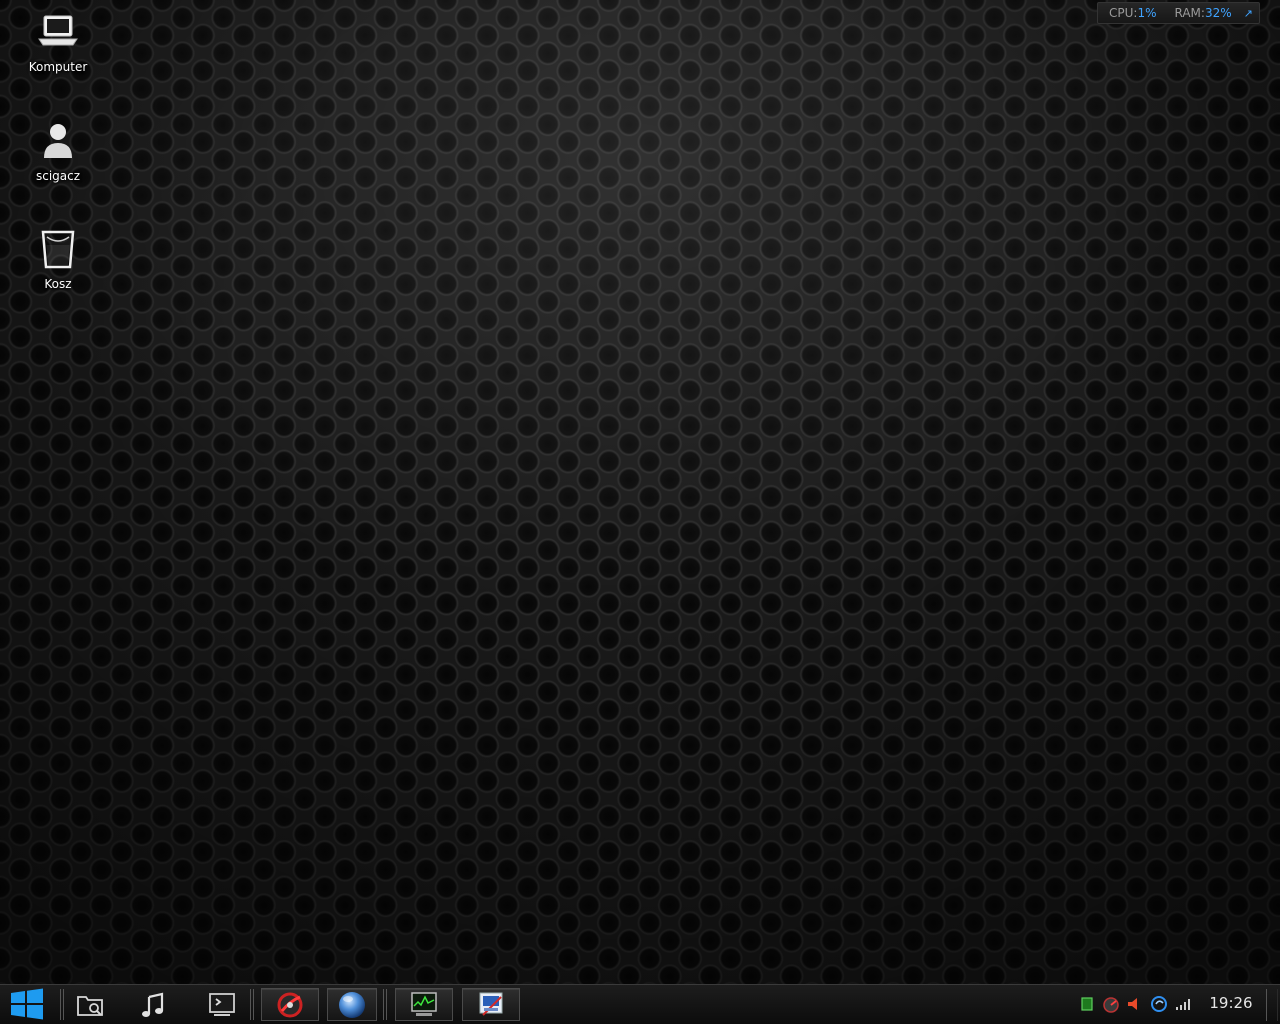  I want to click on quicklaunch-file-manager, so click(90, 1004).